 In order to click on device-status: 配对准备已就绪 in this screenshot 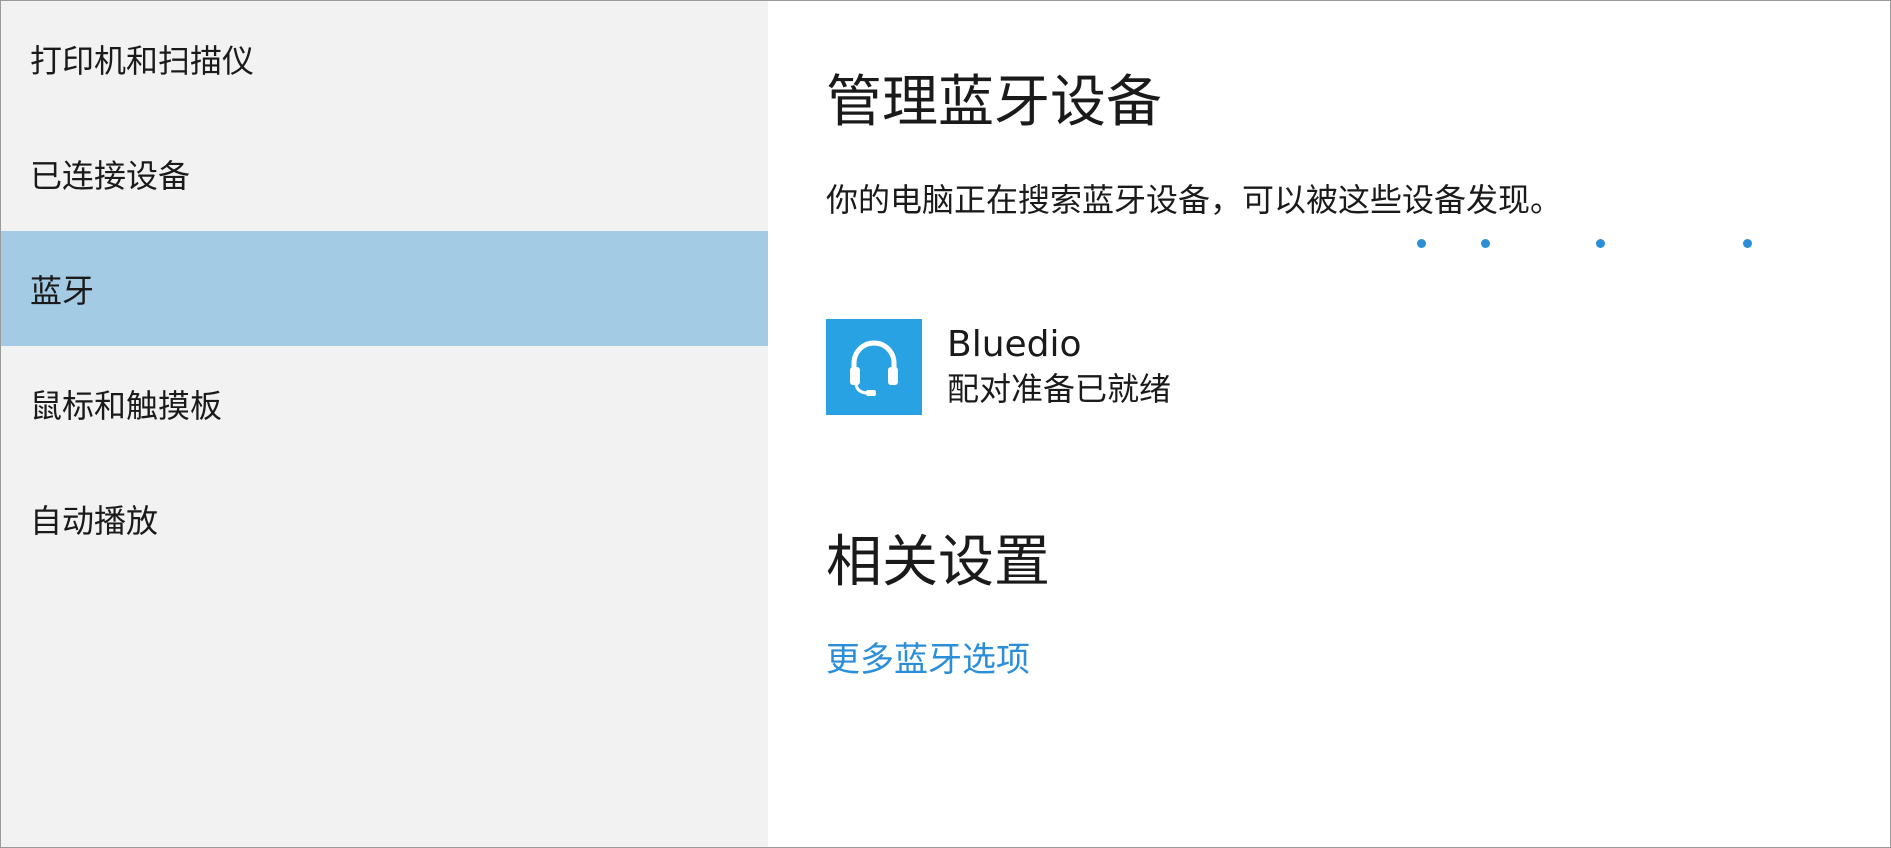, I will do `click(1059, 389)`.